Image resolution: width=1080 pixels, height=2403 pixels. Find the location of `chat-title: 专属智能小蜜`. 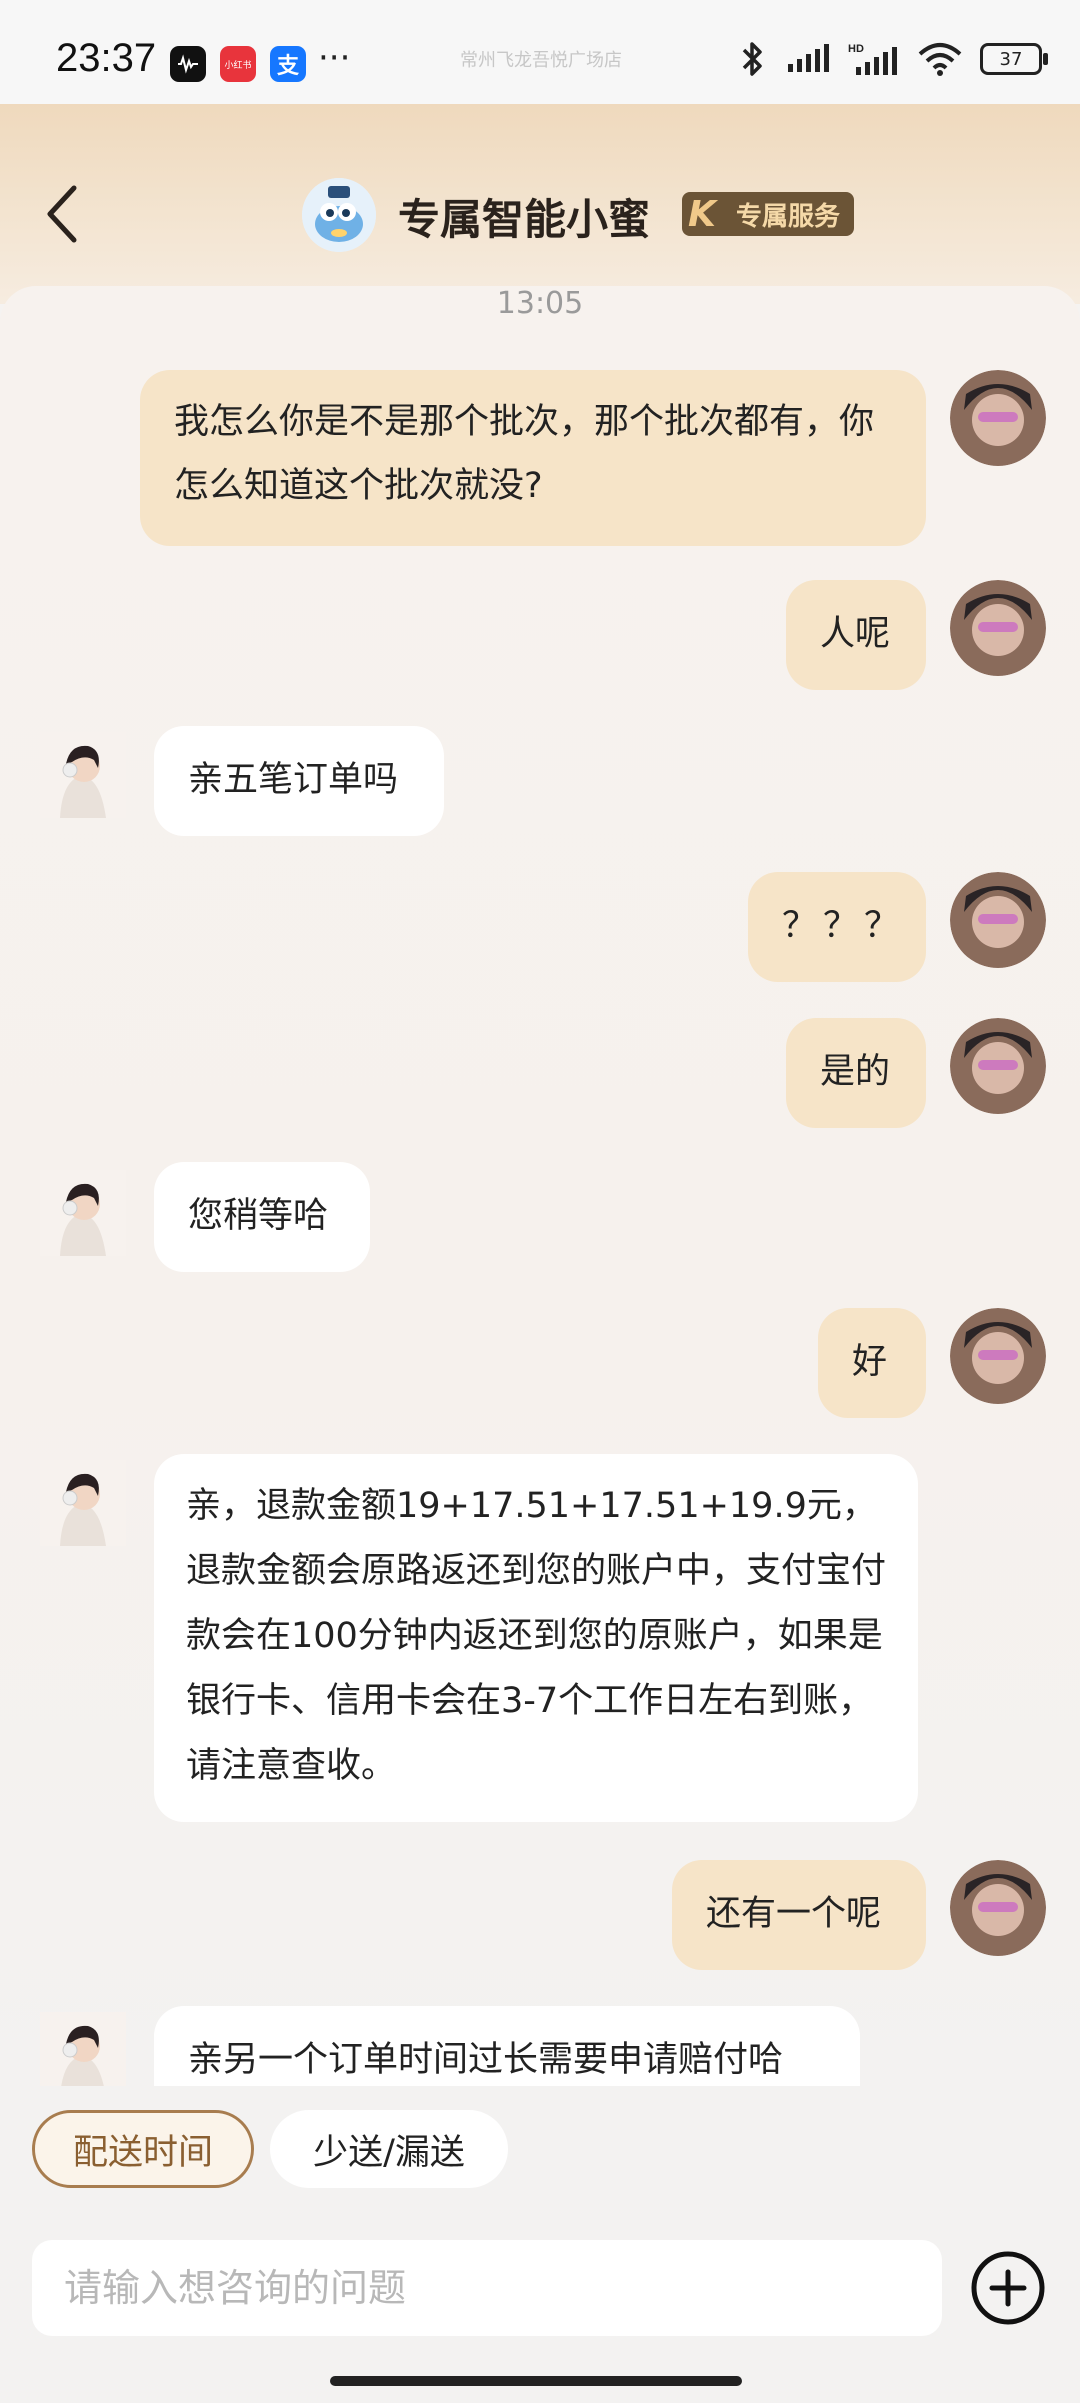

chat-title: 专属智能小蜜 is located at coordinates (524, 219).